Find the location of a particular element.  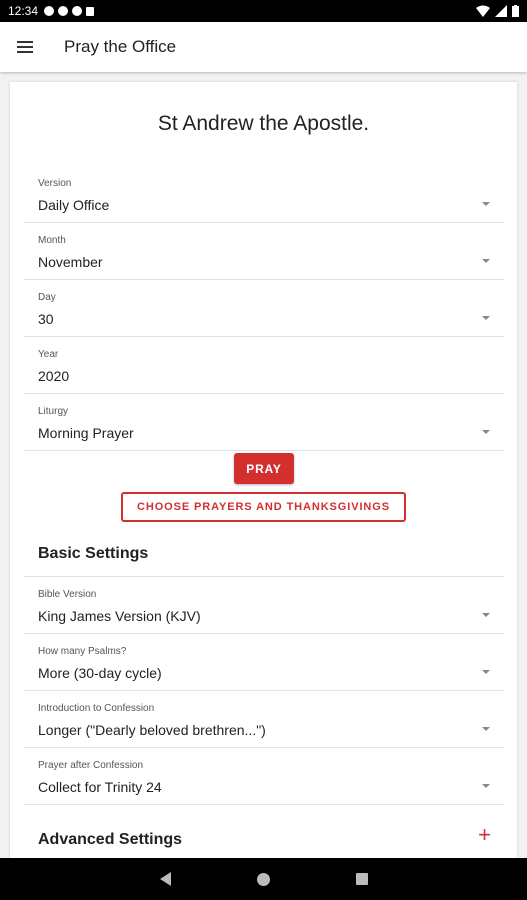

field-label: Year is located at coordinates (48, 354).